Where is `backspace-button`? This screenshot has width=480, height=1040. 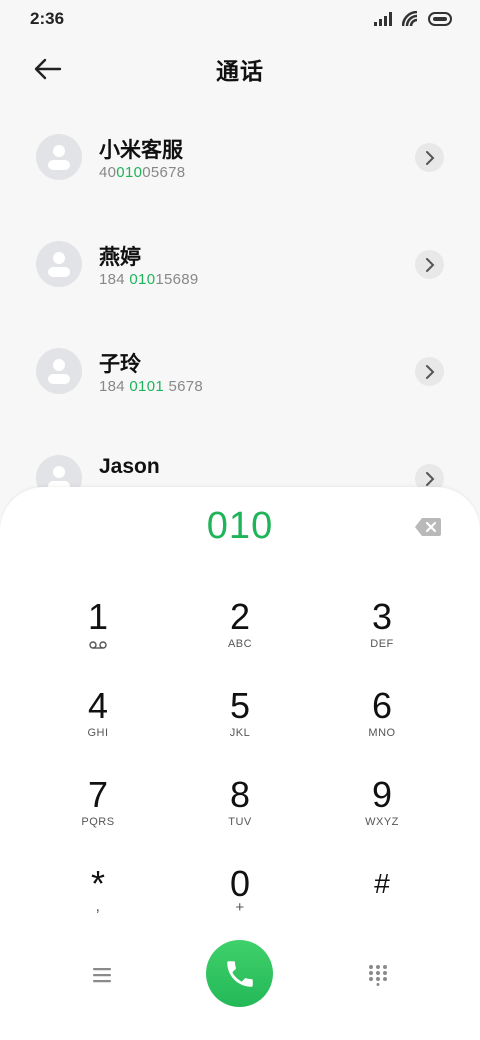
backspace-button is located at coordinates (428, 527).